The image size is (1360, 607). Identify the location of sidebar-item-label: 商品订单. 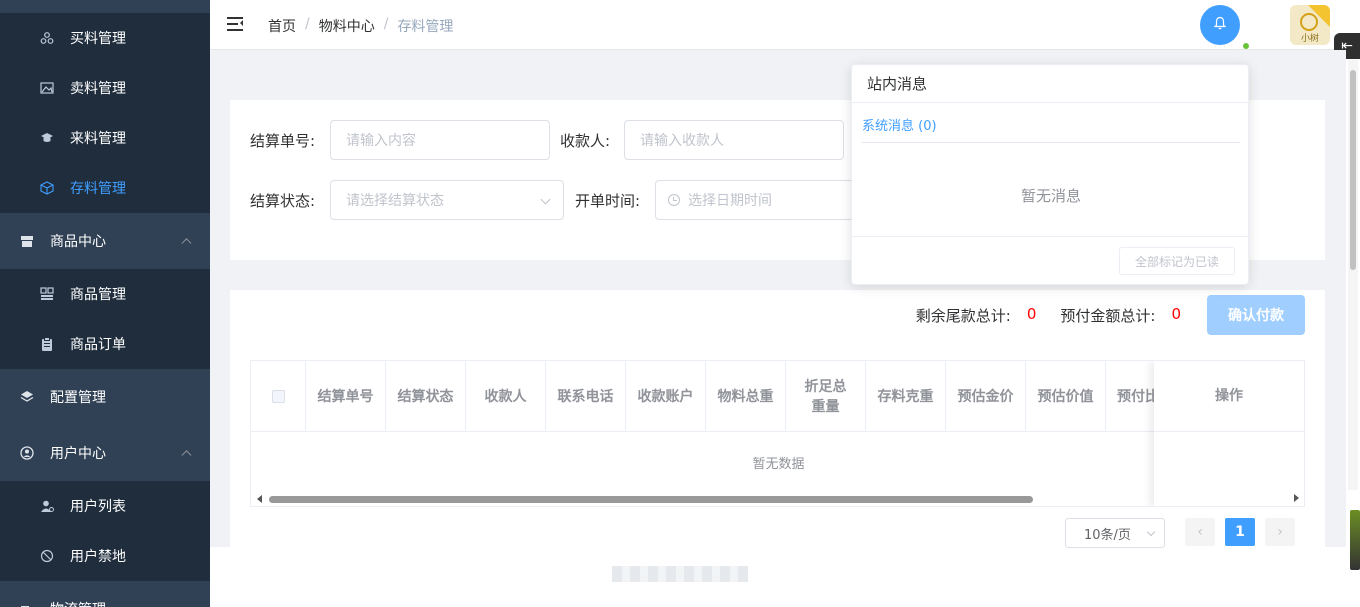
(98, 345).